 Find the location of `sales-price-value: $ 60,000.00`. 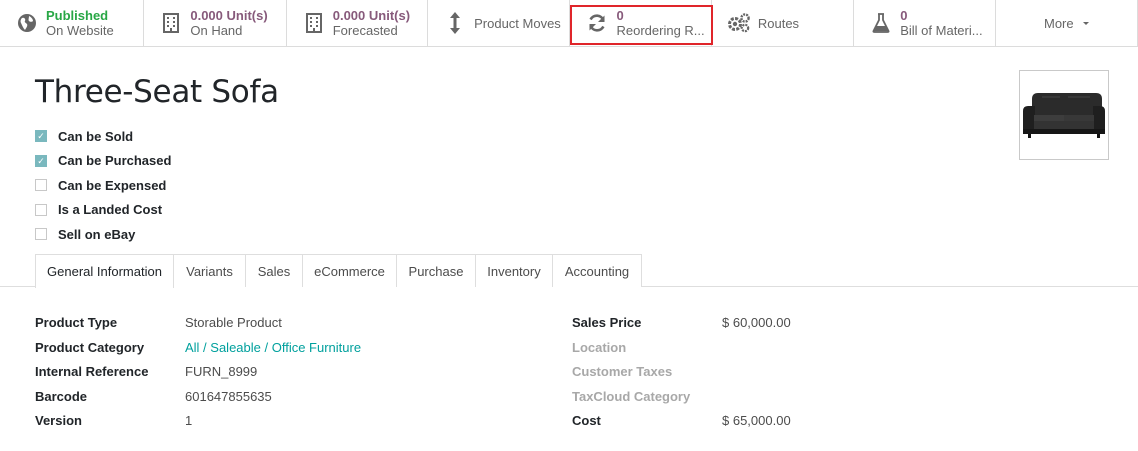

sales-price-value: $ 60,000.00 is located at coordinates (756, 322).